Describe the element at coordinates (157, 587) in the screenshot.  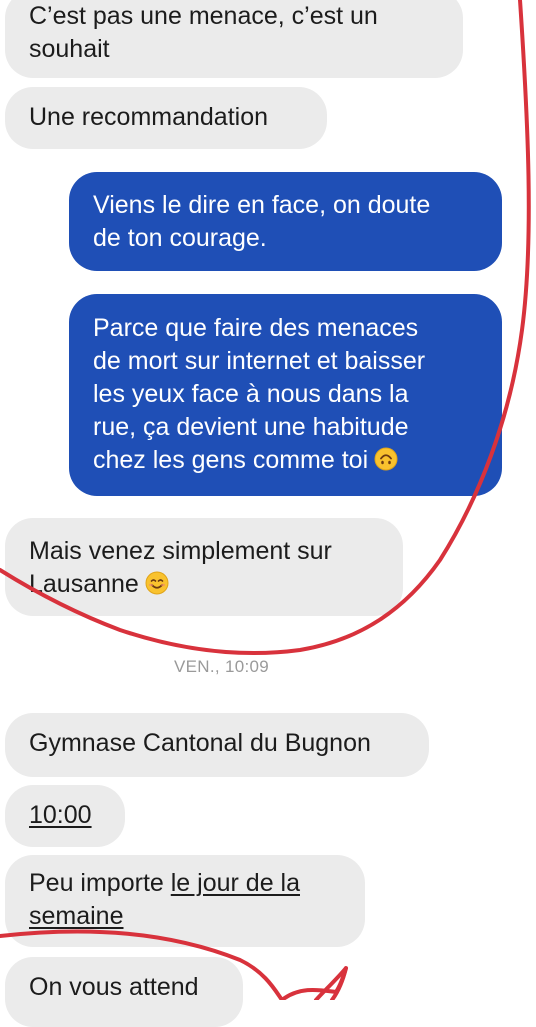
I see `smiling-face-icon` at that location.